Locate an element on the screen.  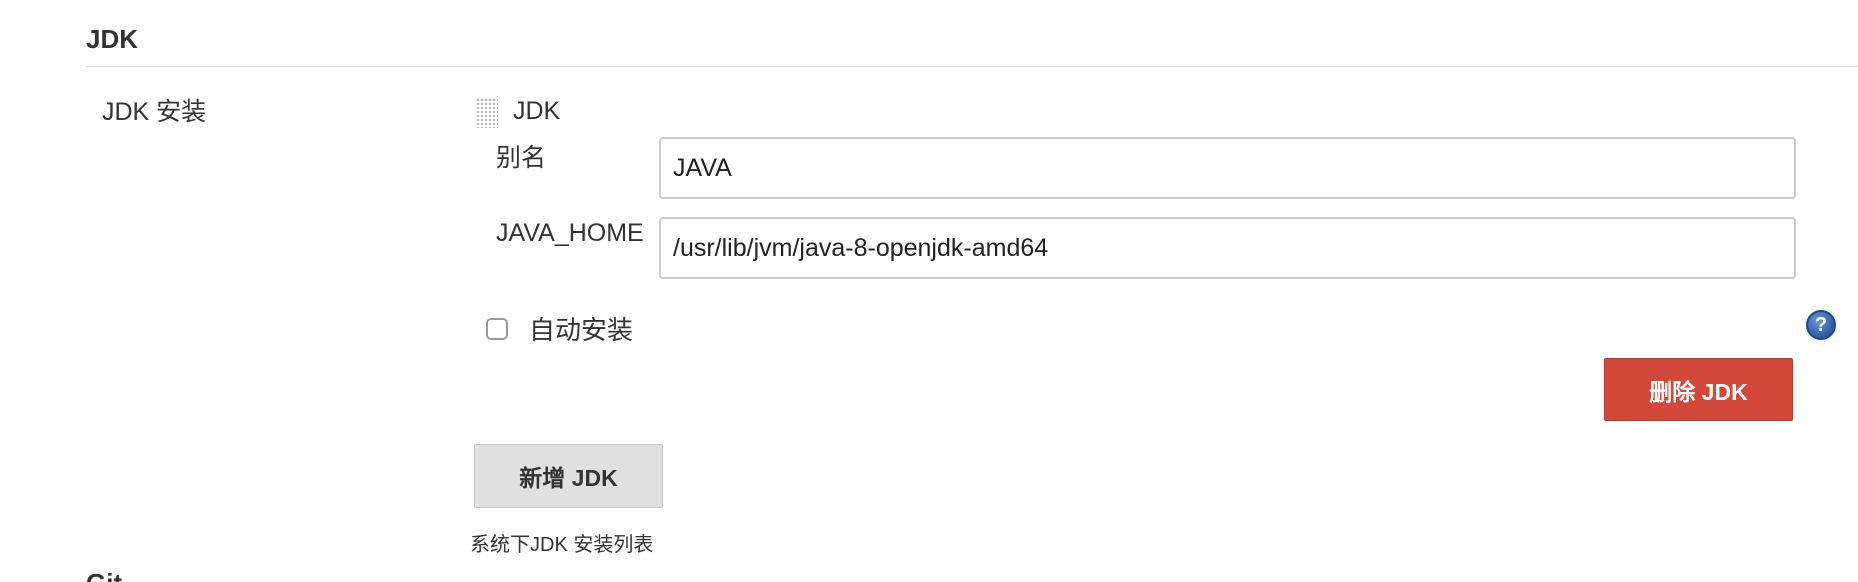
delete-jdk-button: 删除 JDK is located at coordinates (1698, 389).